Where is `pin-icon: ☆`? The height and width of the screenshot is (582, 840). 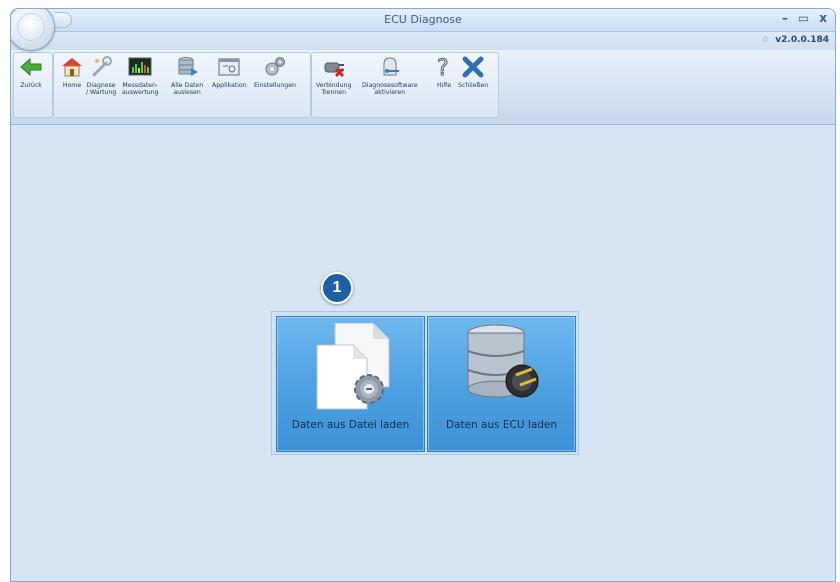
pin-icon: ☆ is located at coordinates (765, 40).